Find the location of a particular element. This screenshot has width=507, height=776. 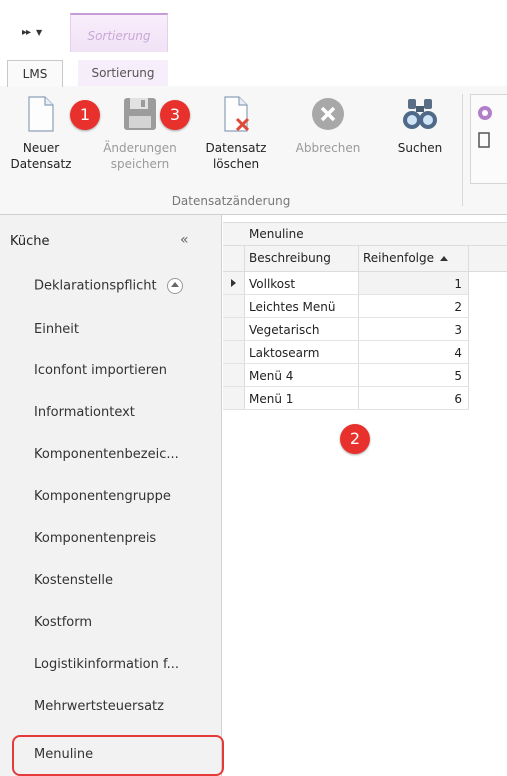

ribbon-tabs: LMS Sortierung is located at coordinates (253, 69).